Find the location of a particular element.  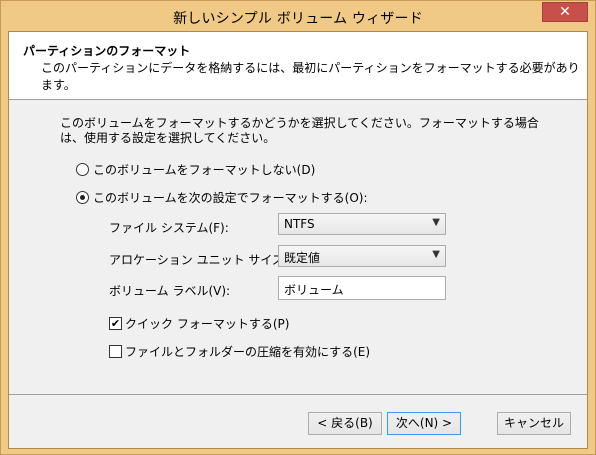

compression-checkbox-row: ファイルとフォルダーの圧縮を有効にする(E) is located at coordinates (239, 351).